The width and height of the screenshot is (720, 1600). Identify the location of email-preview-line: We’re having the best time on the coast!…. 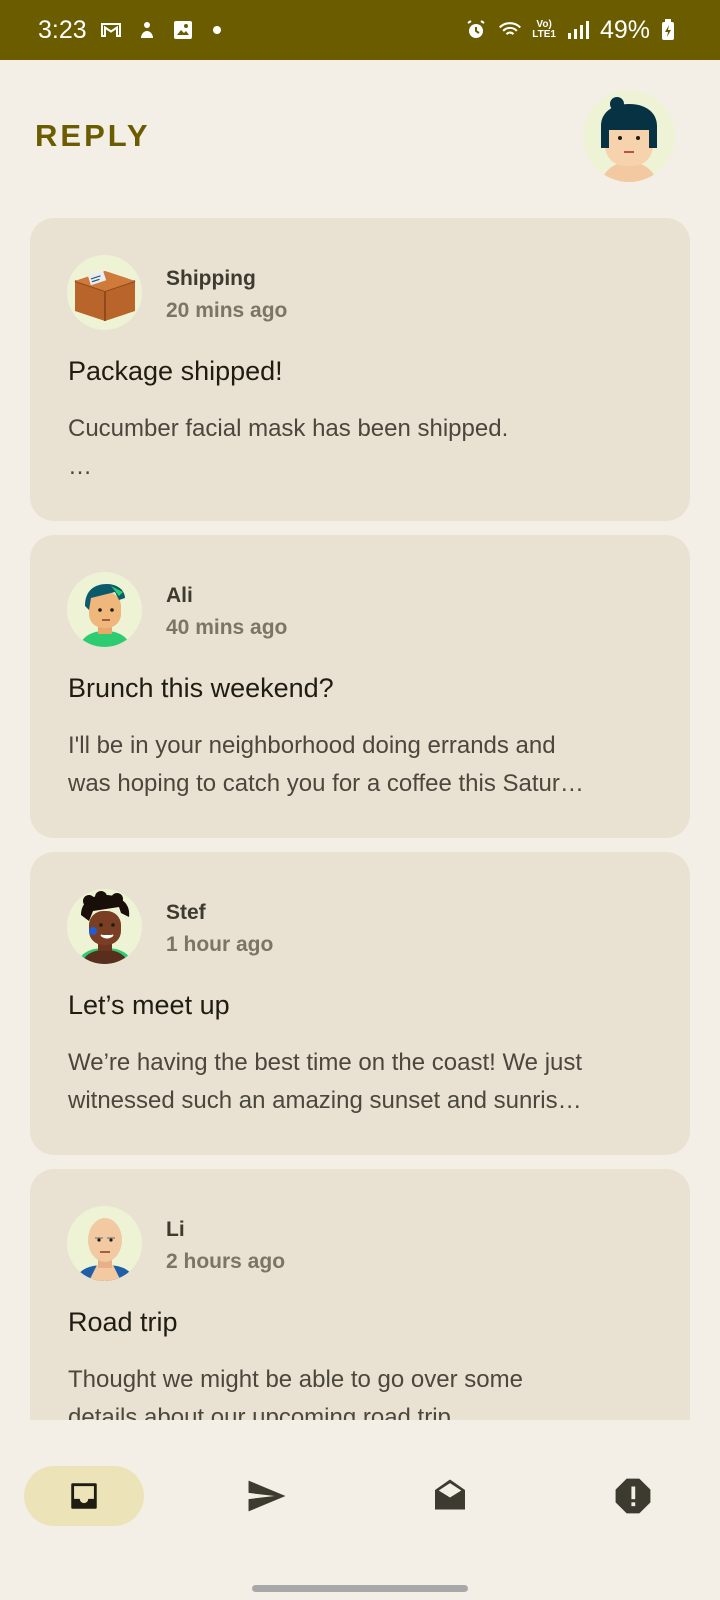
(325, 1062).